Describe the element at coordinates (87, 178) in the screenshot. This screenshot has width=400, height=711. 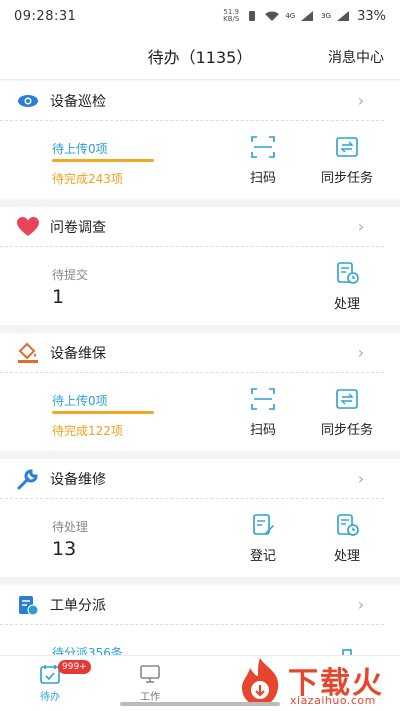
I see `pending-complete-link: 待完成243项` at that location.